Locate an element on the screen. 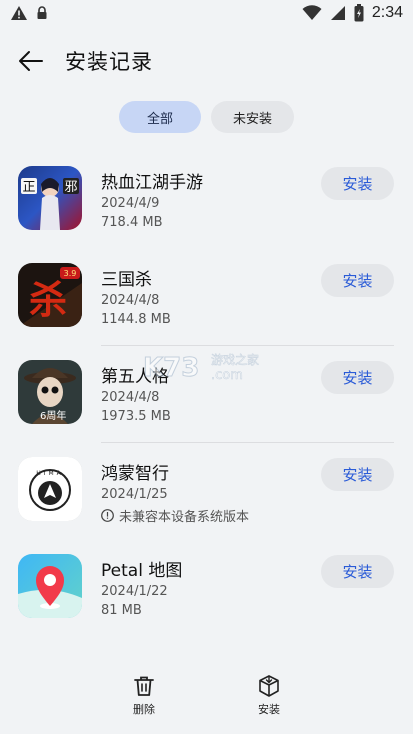 This screenshot has height=734, width=413. app-size: 1973.5 MB is located at coordinates (136, 416).